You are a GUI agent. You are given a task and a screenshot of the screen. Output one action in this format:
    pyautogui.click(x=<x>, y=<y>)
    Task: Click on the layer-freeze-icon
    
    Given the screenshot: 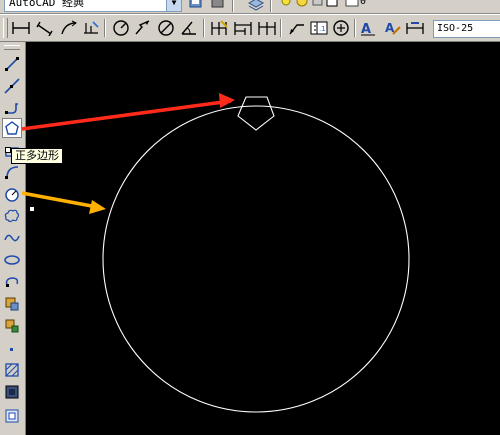 What is the action you would take?
    pyautogui.click(x=303, y=5)
    